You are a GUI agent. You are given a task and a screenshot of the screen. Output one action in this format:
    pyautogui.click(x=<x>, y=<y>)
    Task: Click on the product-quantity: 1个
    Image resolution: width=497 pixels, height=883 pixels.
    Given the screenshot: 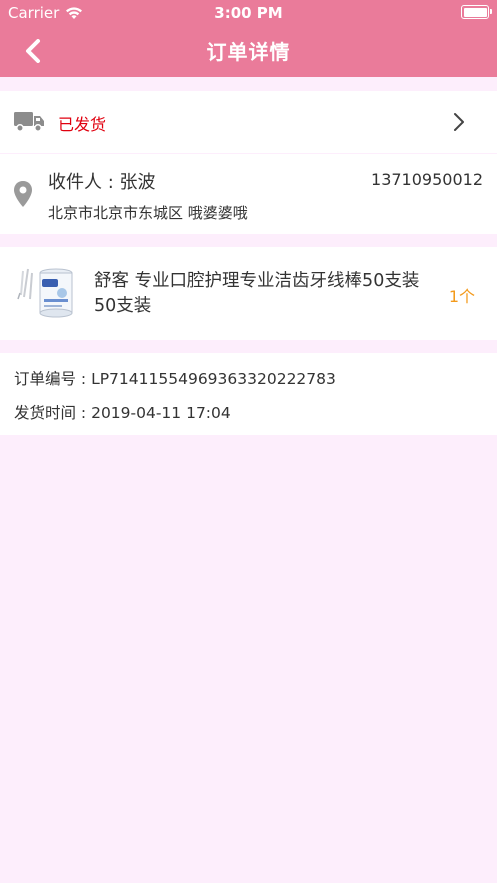 What is the action you would take?
    pyautogui.click(x=461, y=296)
    